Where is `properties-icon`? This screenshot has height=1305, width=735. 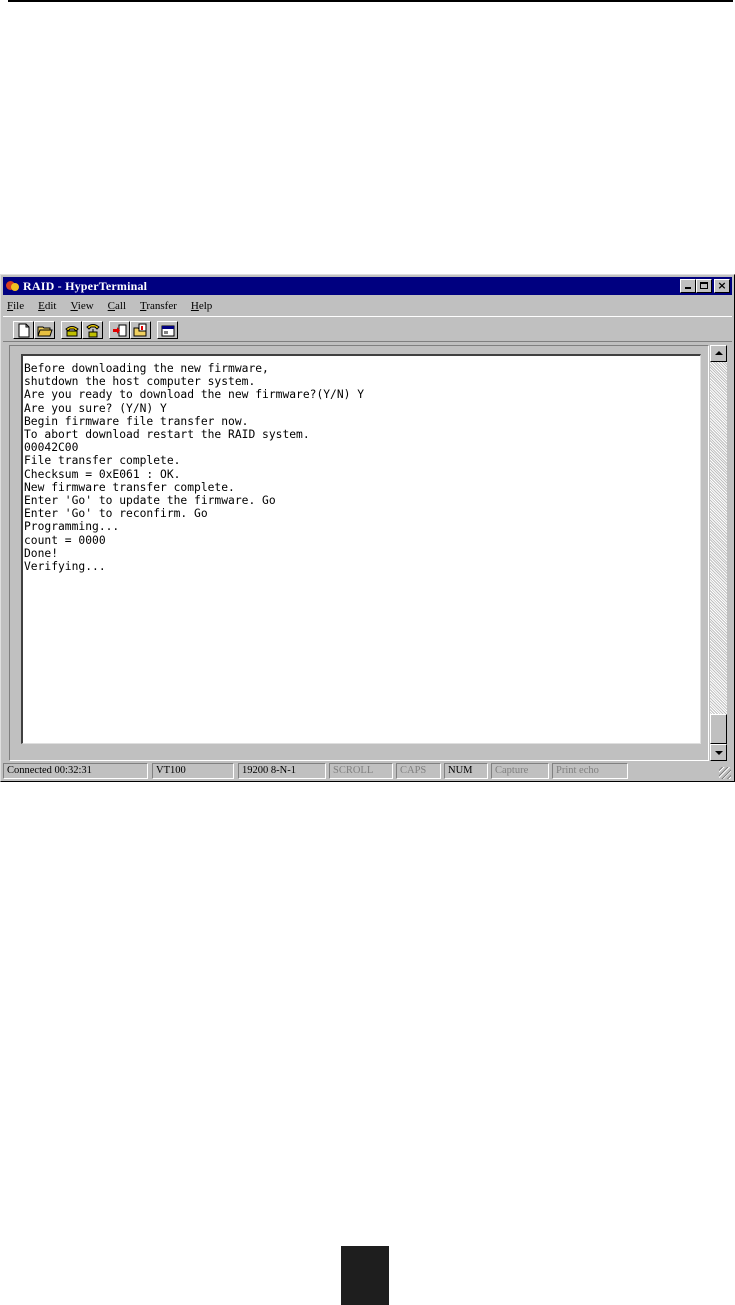
properties-icon is located at coordinates (168, 331).